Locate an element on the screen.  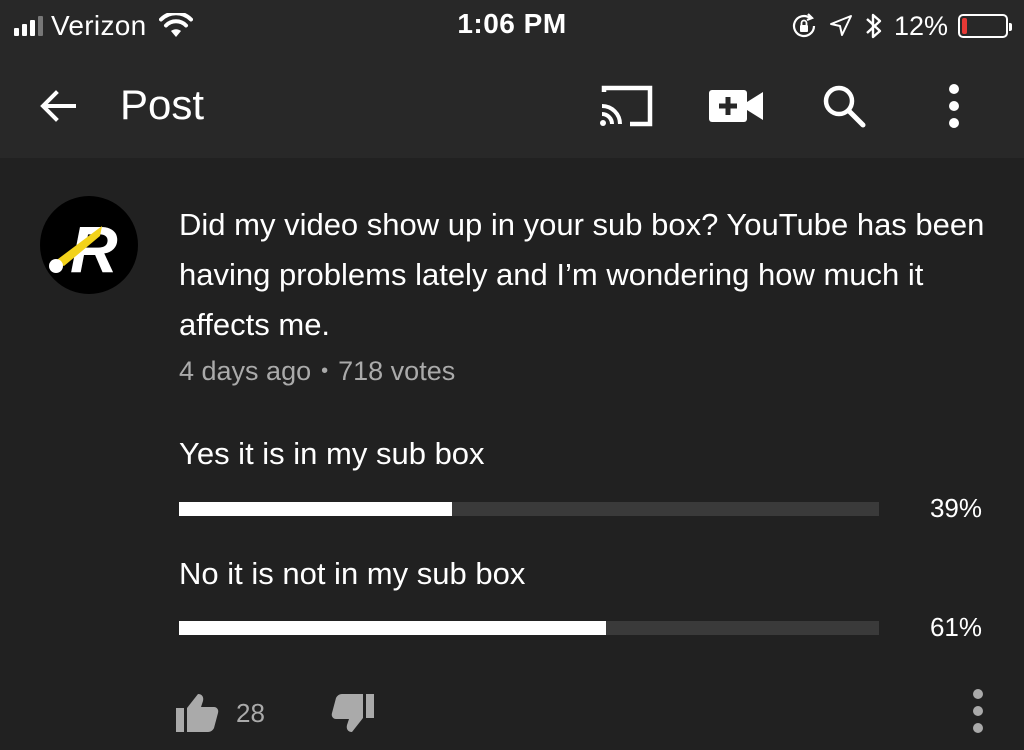
like-count: 28 is located at coordinates (250, 713).